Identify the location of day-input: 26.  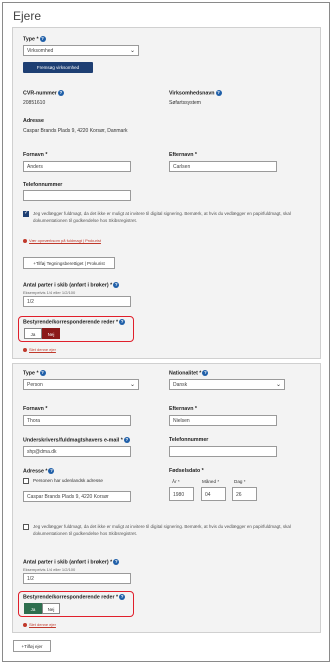
(244, 494).